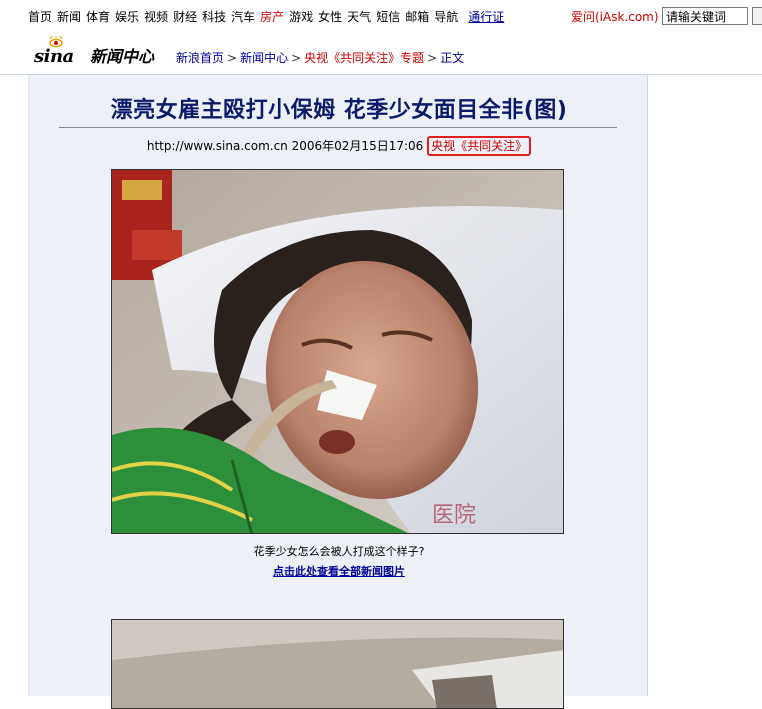 This screenshot has width=762, height=709. What do you see at coordinates (339, 571) in the screenshot?
I see `more-photos-link: 点击此处查看全部新闻图片` at bounding box center [339, 571].